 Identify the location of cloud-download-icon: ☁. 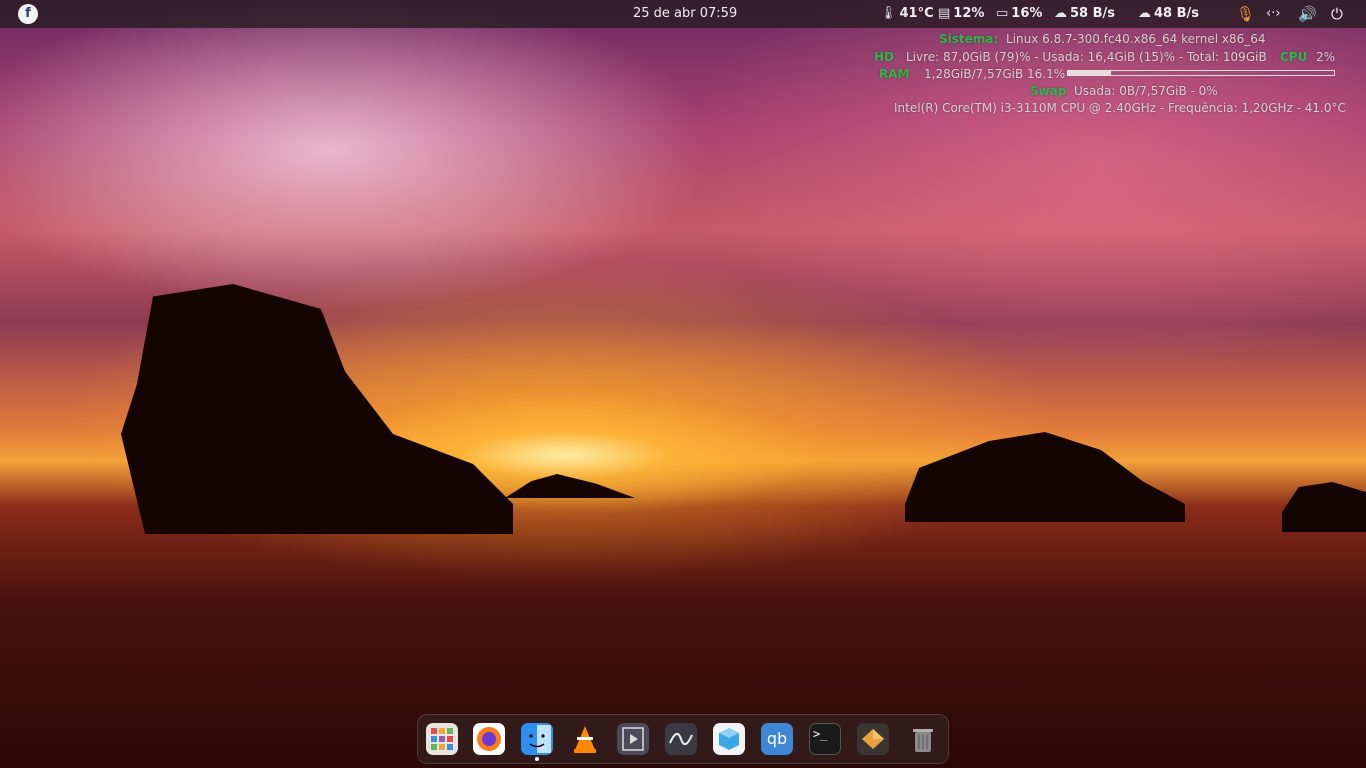
(1060, 13).